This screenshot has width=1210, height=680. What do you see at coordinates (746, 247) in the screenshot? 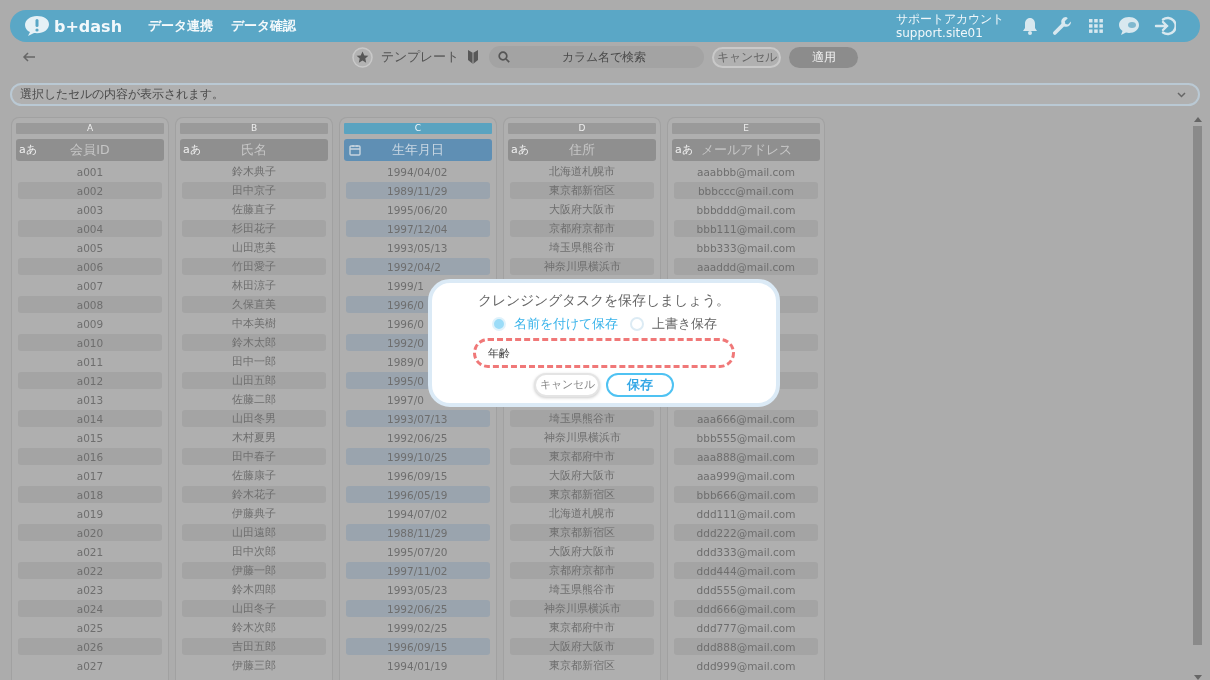
I see `table-cell: bbb333@mail.com` at bounding box center [746, 247].